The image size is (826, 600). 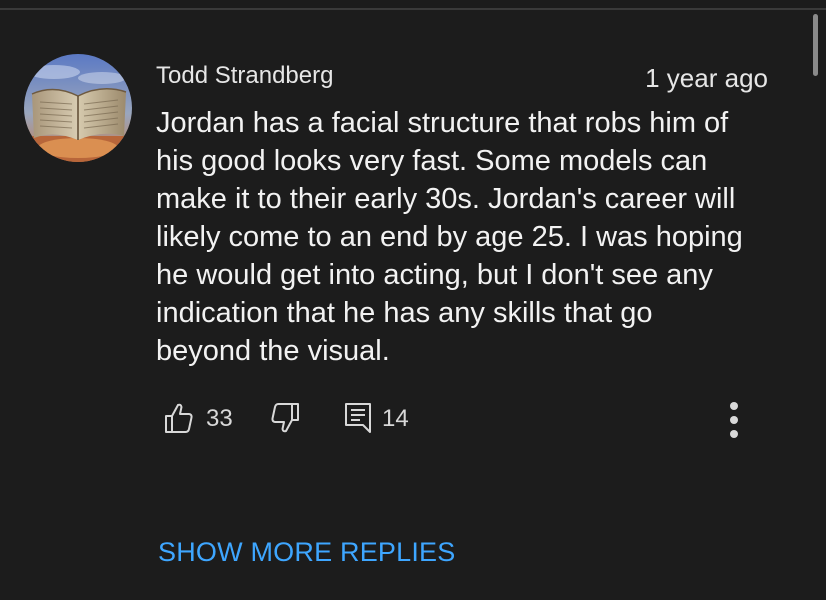 What do you see at coordinates (706, 78) in the screenshot?
I see `comment-timestamp: 1 year ago` at bounding box center [706, 78].